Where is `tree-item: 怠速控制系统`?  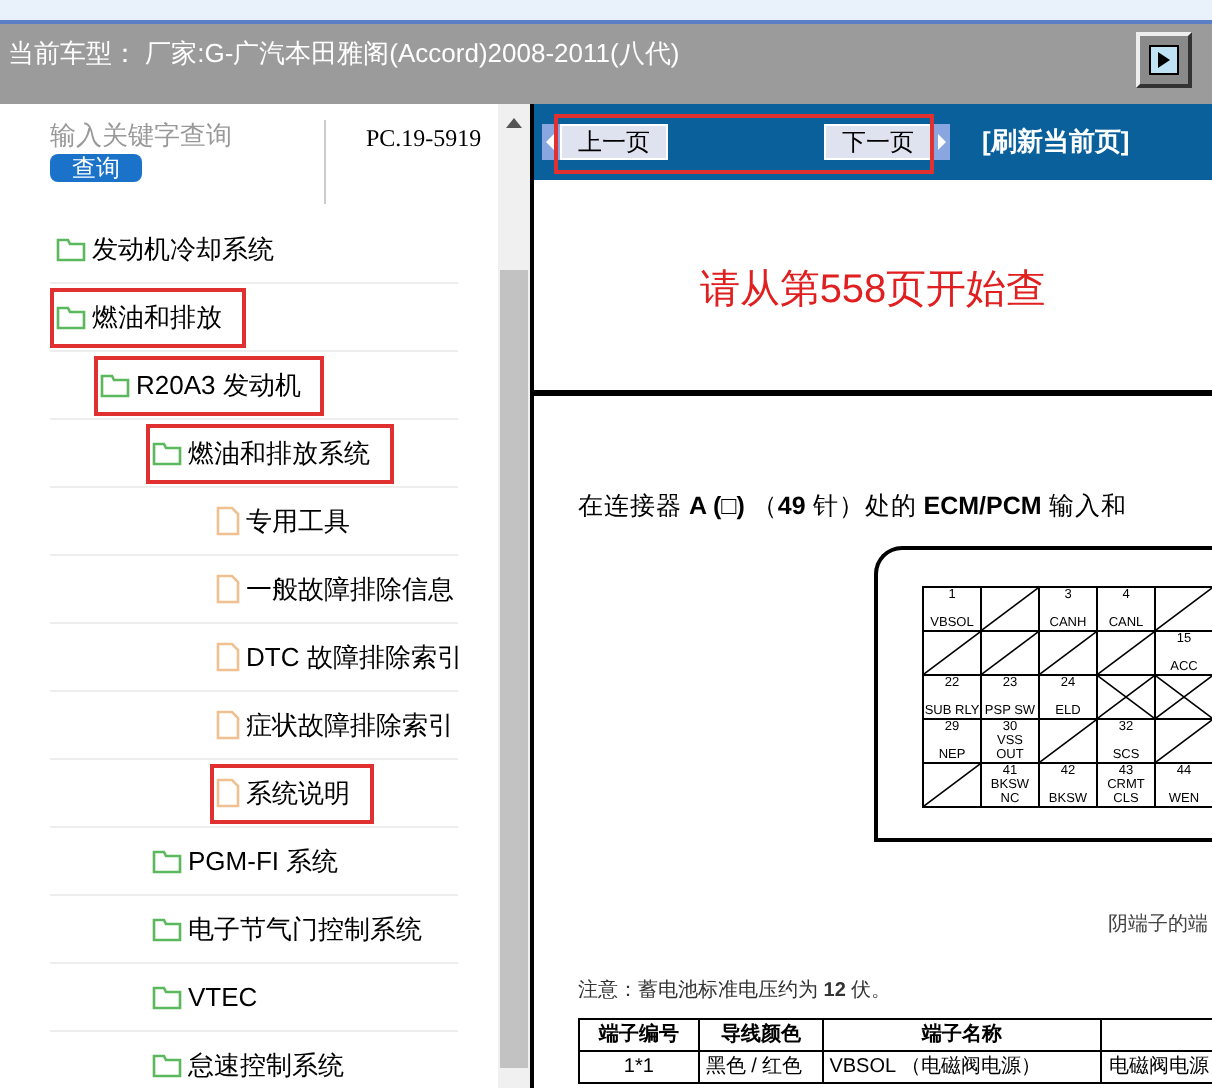
tree-item: 怠速控制系统 is located at coordinates (257, 1061).